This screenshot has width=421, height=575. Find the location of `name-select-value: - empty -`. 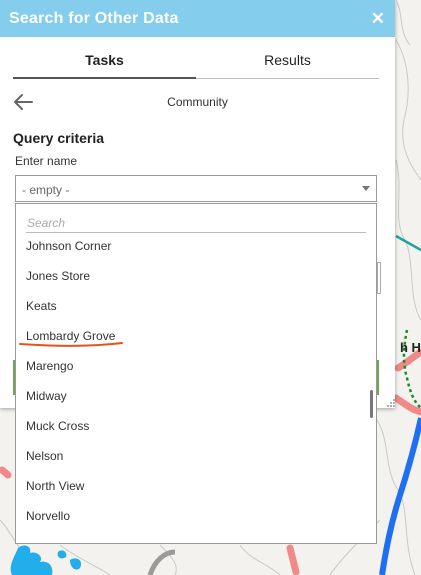

name-select-value: - empty - is located at coordinates (46, 190).